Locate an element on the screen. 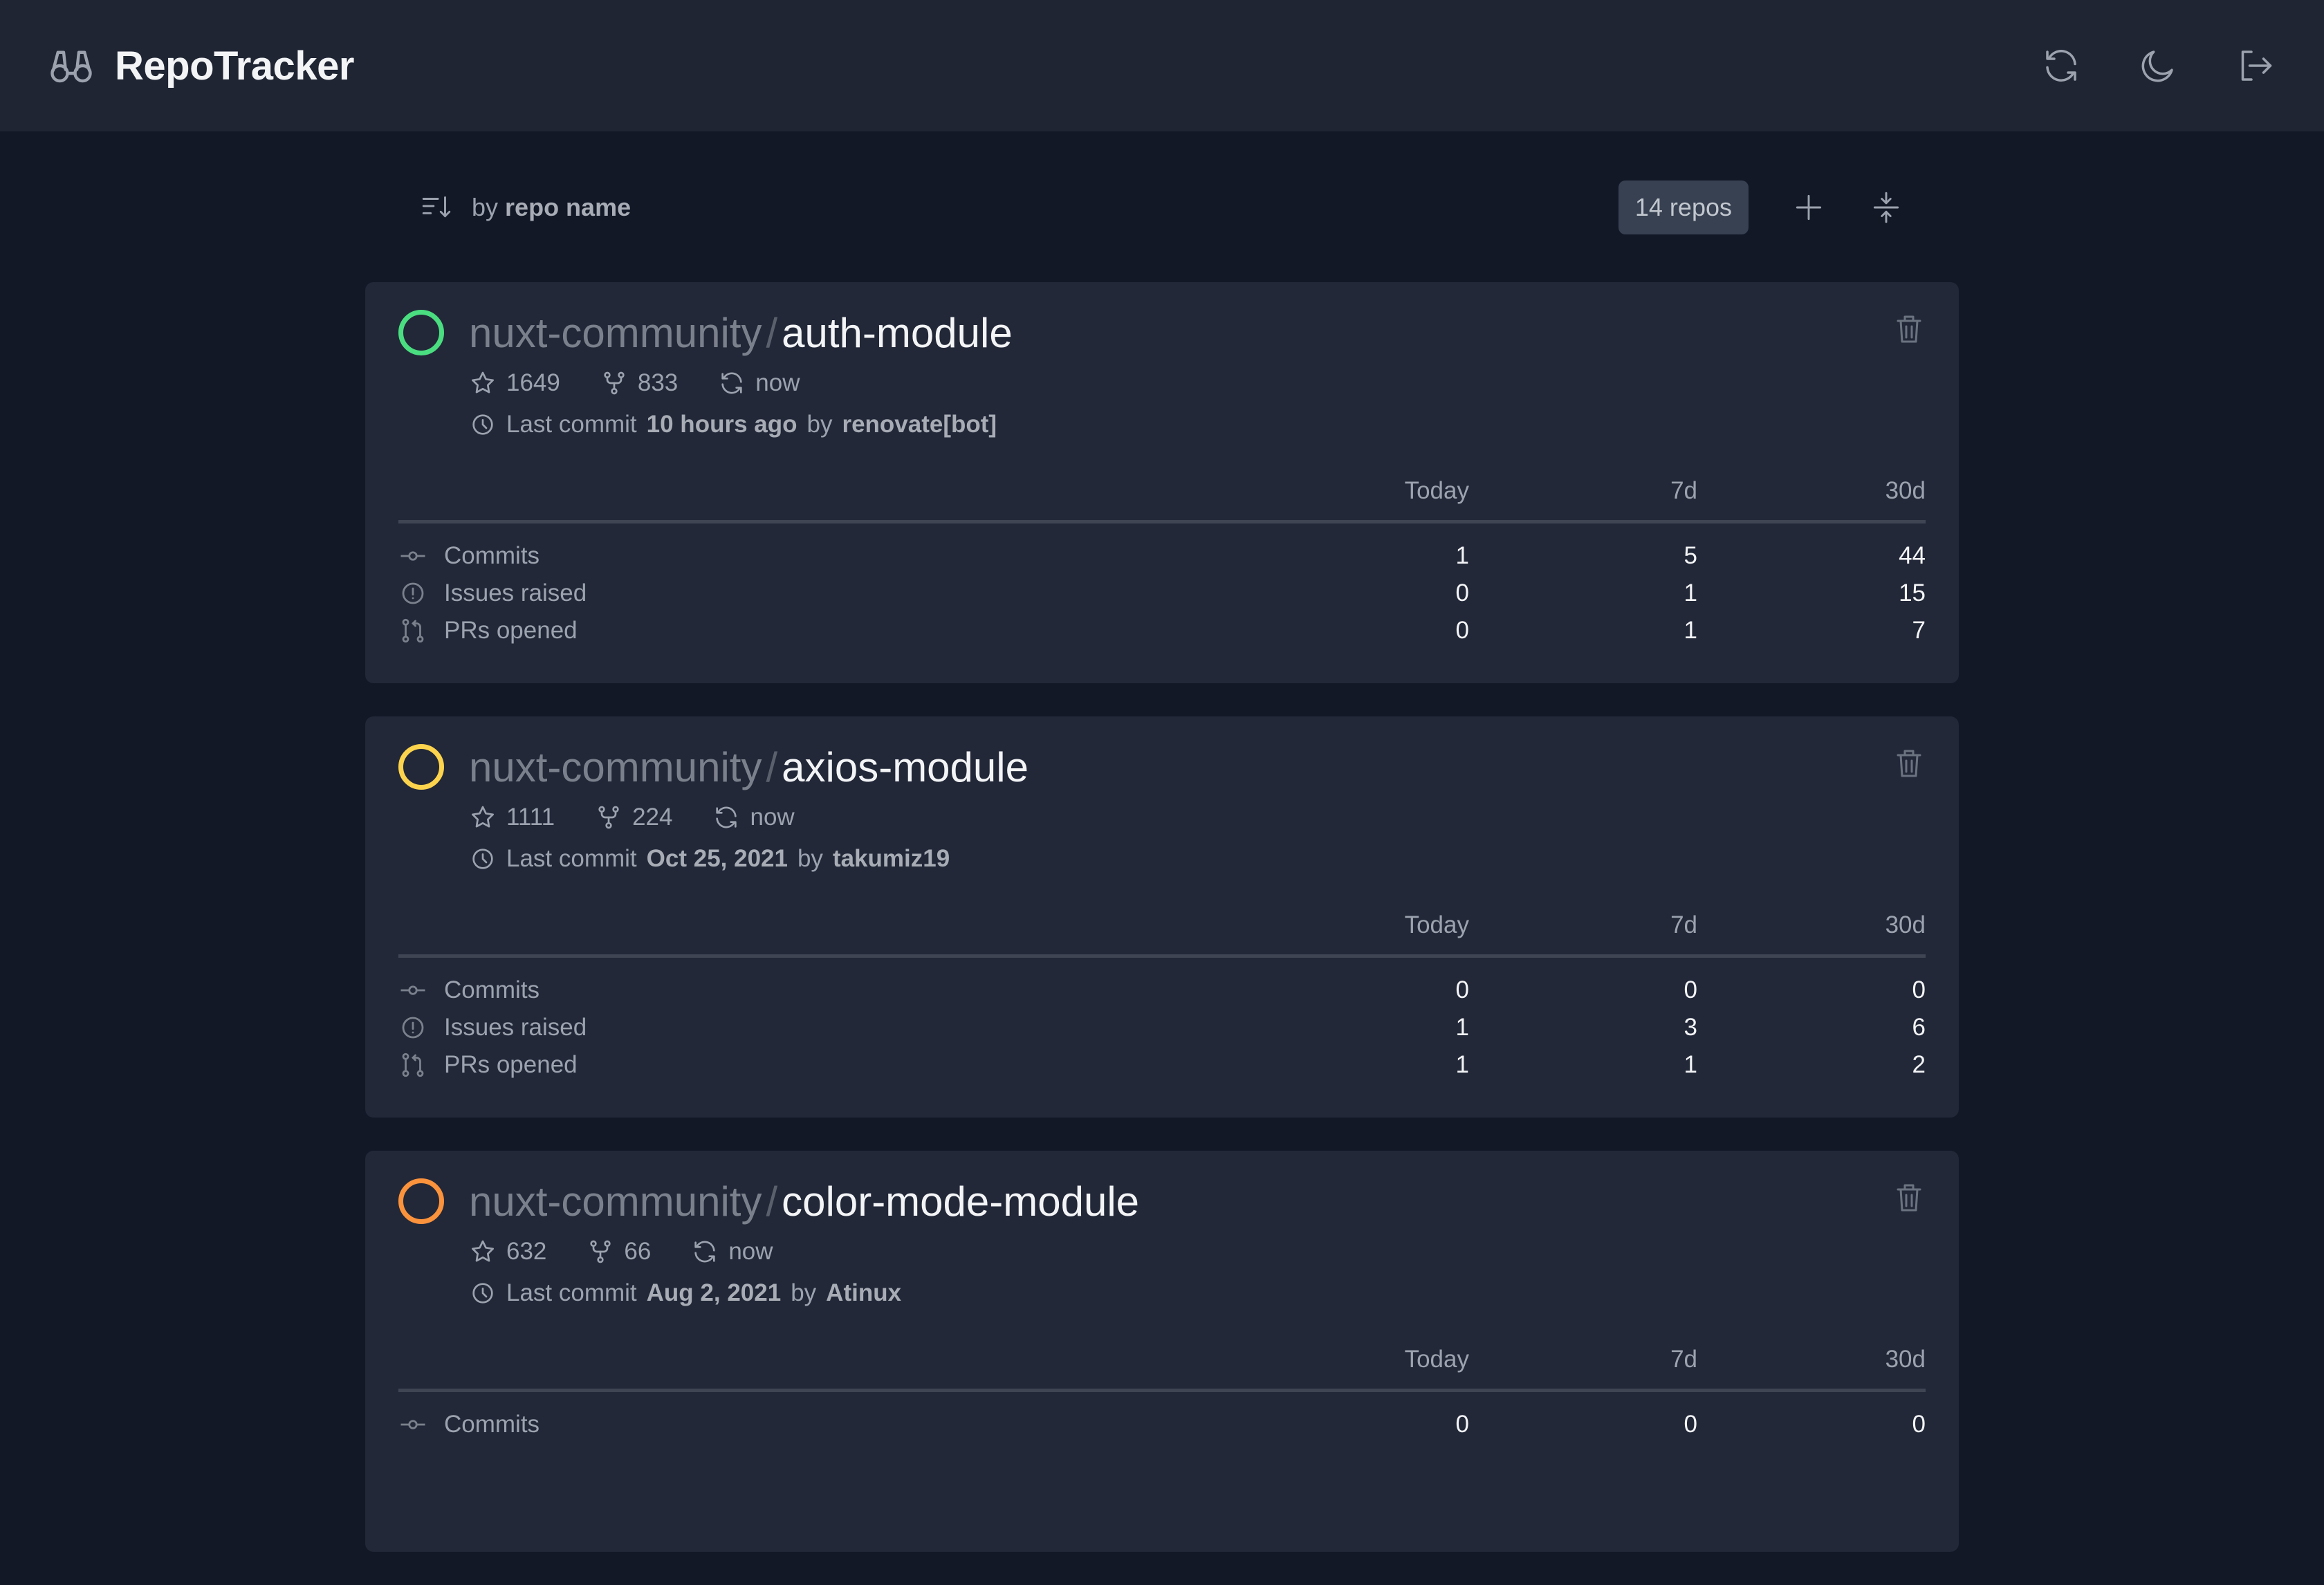 The width and height of the screenshot is (2324, 1585). repo-meta: 1649 833 now is located at coordinates (634, 383).